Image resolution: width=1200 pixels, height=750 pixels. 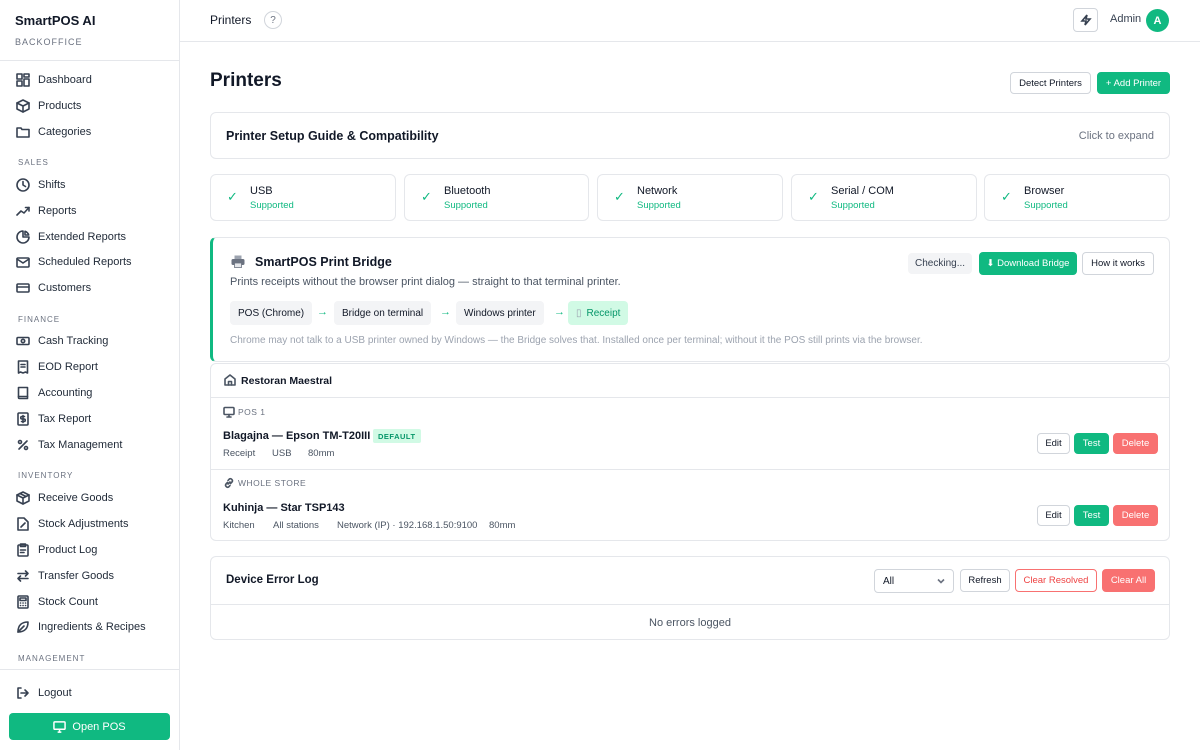 I want to click on quick-actions-button, so click(x=1085, y=20).